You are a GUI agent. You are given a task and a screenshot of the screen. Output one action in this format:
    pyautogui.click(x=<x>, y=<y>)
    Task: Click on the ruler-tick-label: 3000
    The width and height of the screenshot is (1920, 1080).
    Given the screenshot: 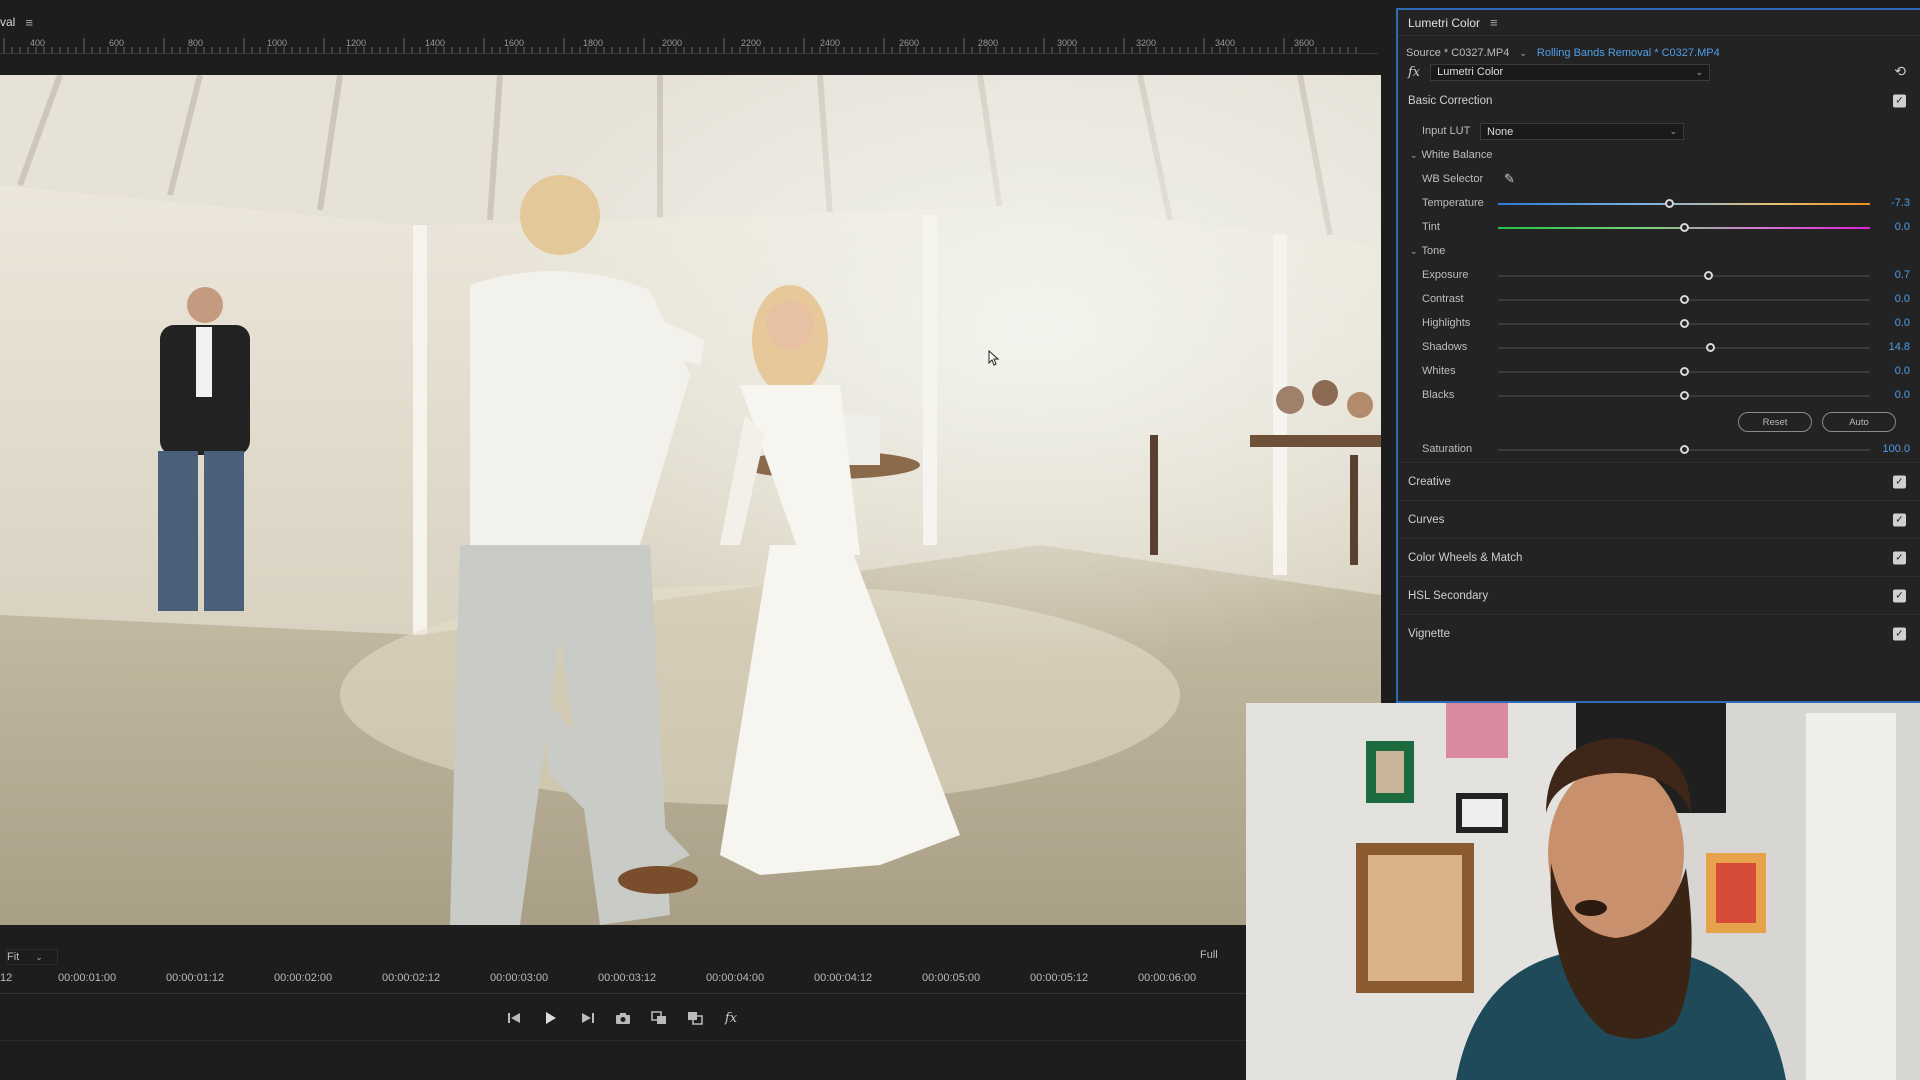 What is the action you would take?
    pyautogui.click(x=1067, y=43)
    